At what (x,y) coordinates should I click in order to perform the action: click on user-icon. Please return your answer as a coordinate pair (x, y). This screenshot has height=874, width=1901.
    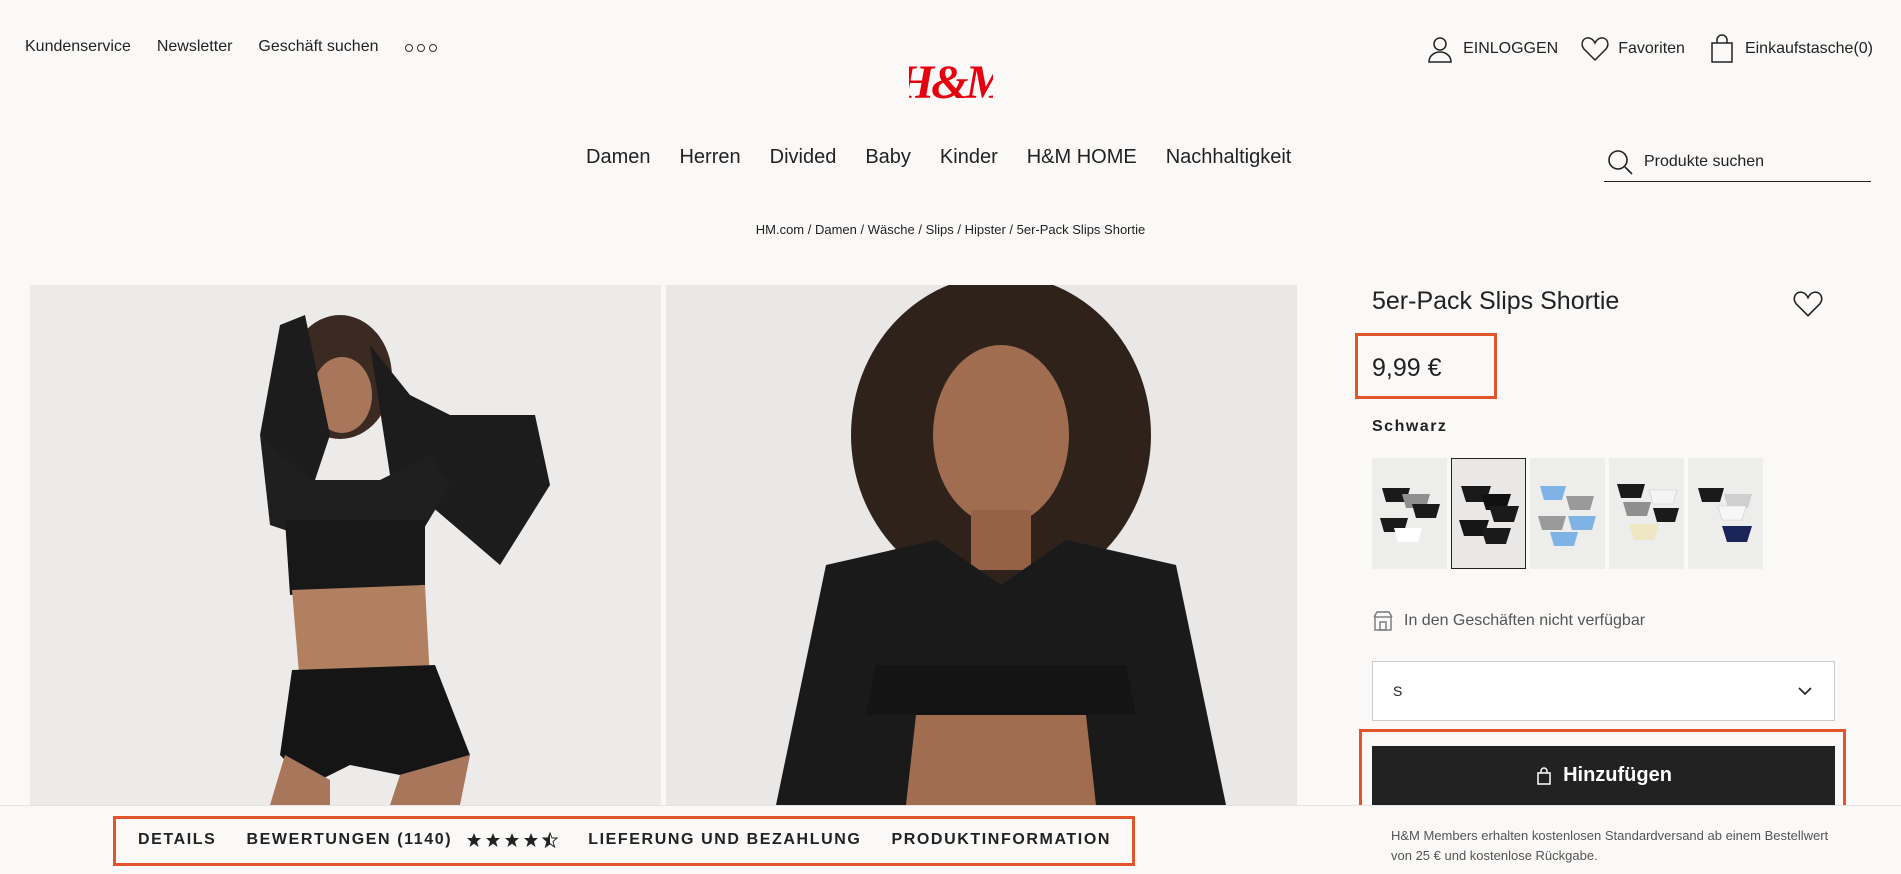
    Looking at the image, I should click on (1440, 50).